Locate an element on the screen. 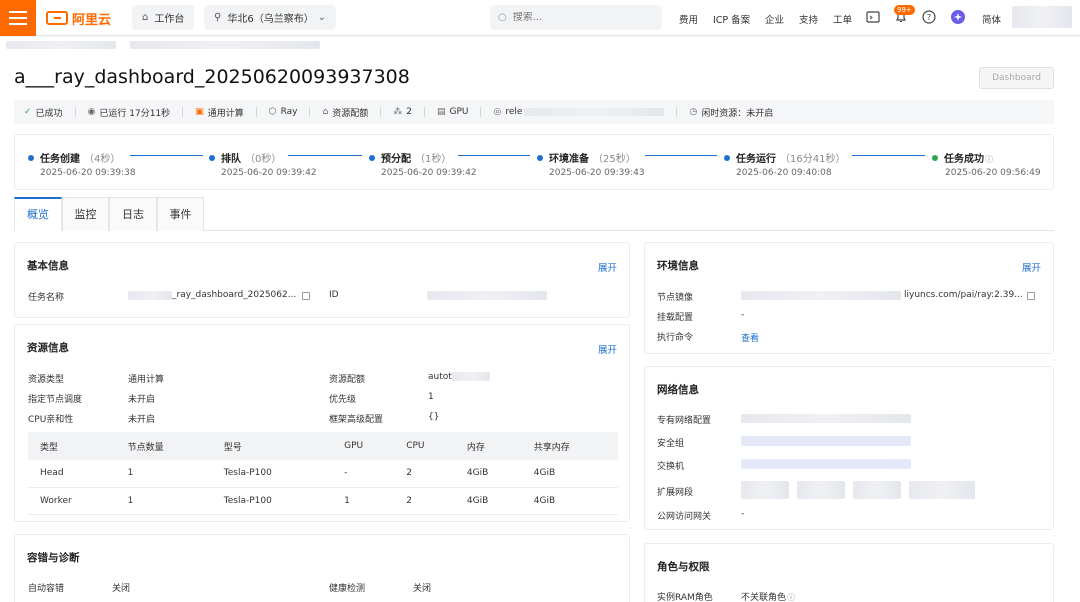 The width and height of the screenshot is (1080, 602). language-switch: 简体 is located at coordinates (991, 19).